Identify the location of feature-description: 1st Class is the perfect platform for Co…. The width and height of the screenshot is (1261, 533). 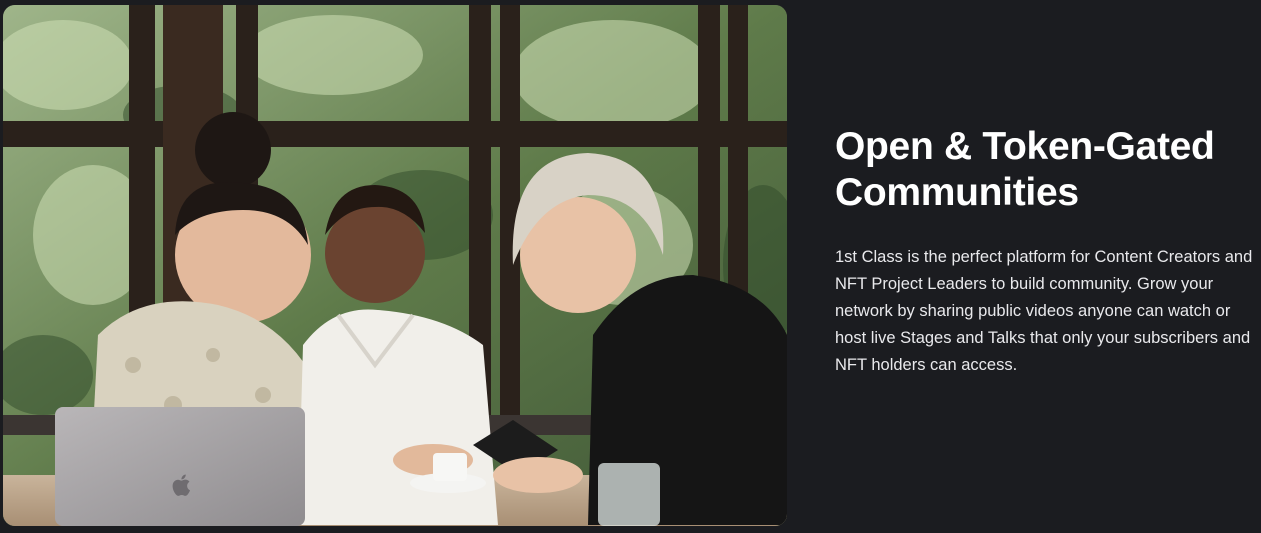
(1044, 311).